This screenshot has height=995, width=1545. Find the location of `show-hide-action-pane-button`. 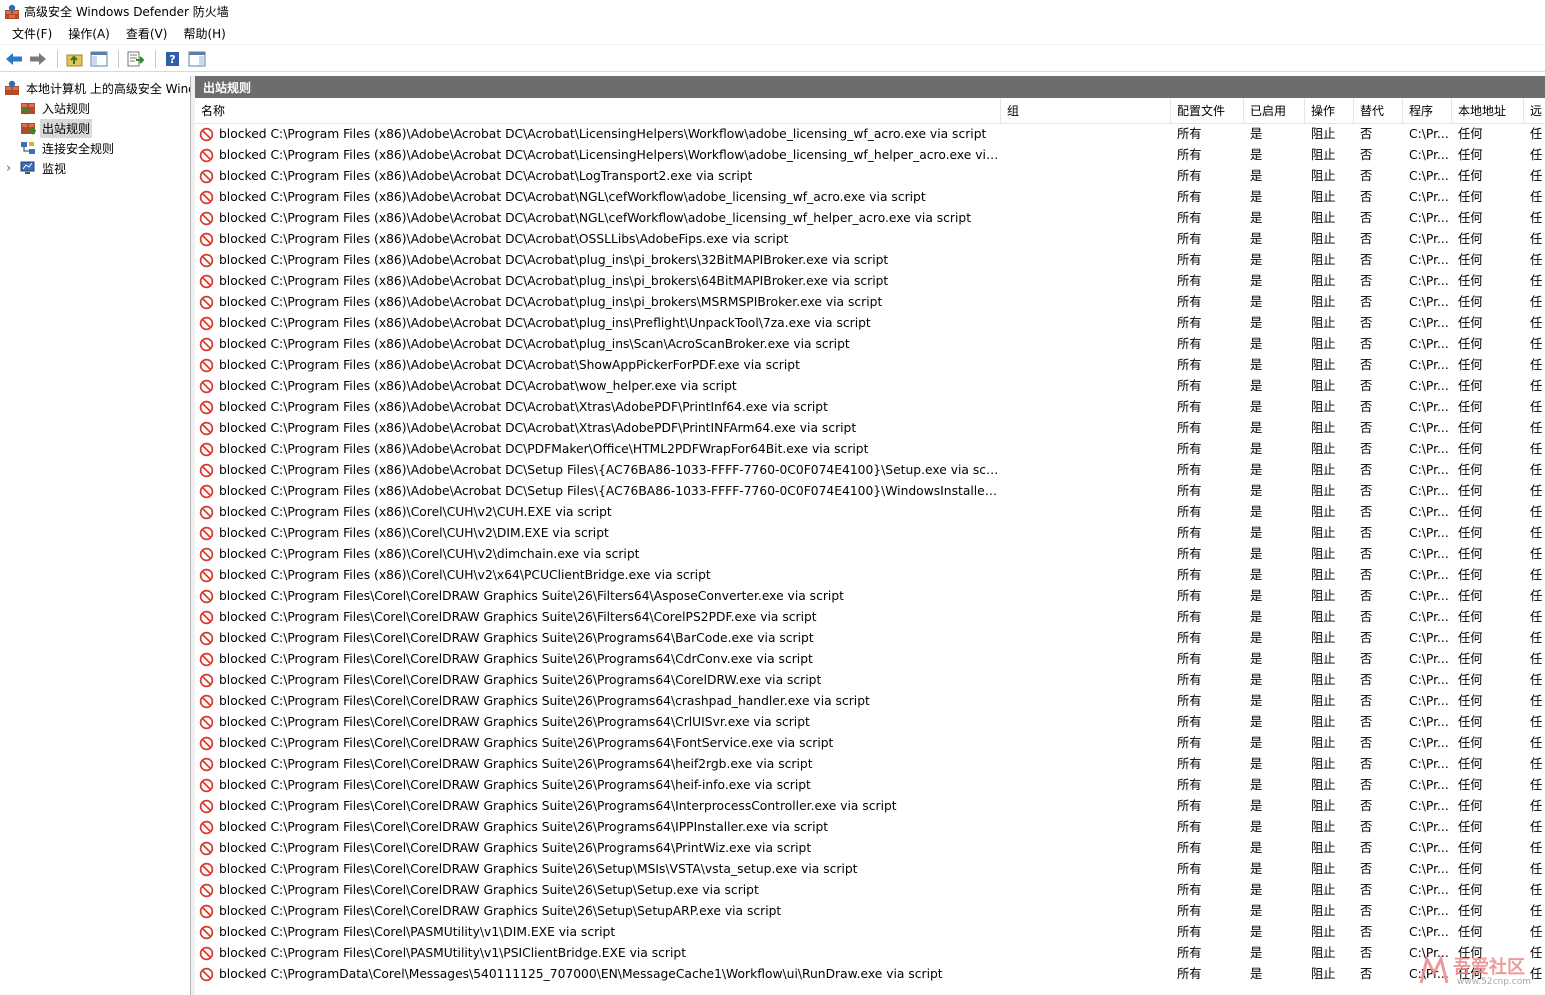

show-hide-action-pane-button is located at coordinates (197, 59).